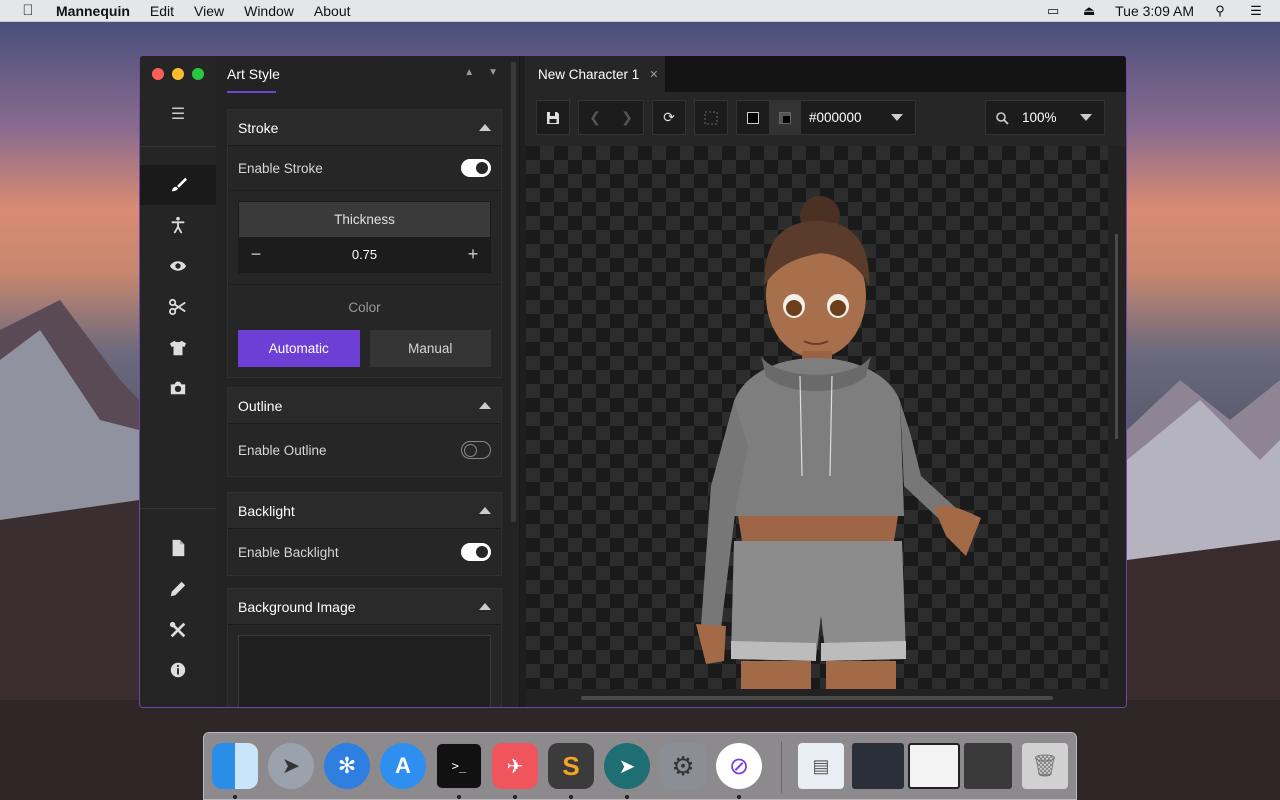  What do you see at coordinates (1046, 117) in the screenshot?
I see `zoom-value: 100%` at bounding box center [1046, 117].